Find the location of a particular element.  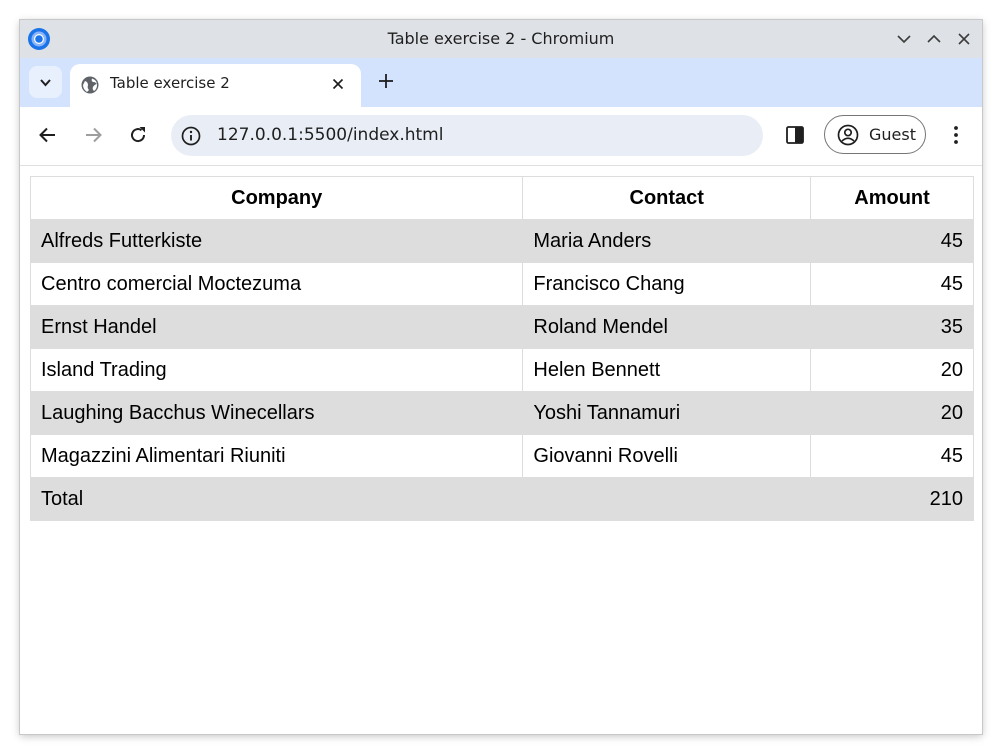

table-row: Alfreds Futterkiste Maria Anders 45 is located at coordinates (501, 241).